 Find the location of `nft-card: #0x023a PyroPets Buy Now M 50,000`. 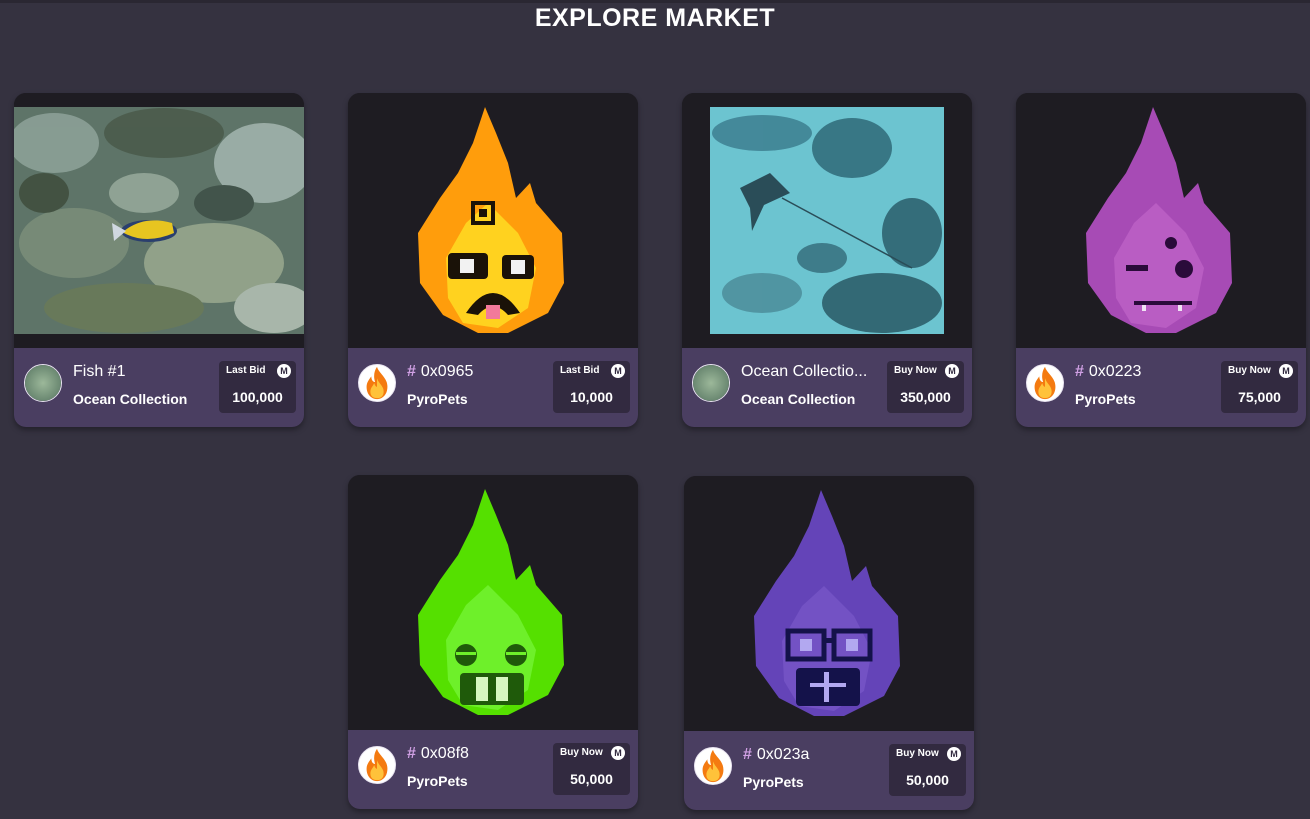

nft-card: #0x023a PyroPets Buy Now M 50,000 is located at coordinates (829, 643).